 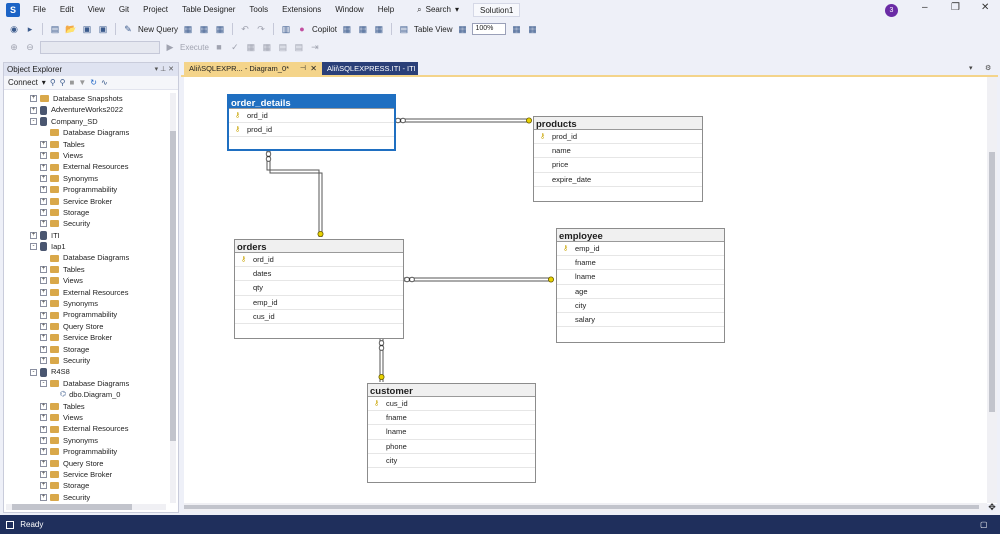 What do you see at coordinates (640, 277) in the screenshot?
I see `column-row: lname` at bounding box center [640, 277].